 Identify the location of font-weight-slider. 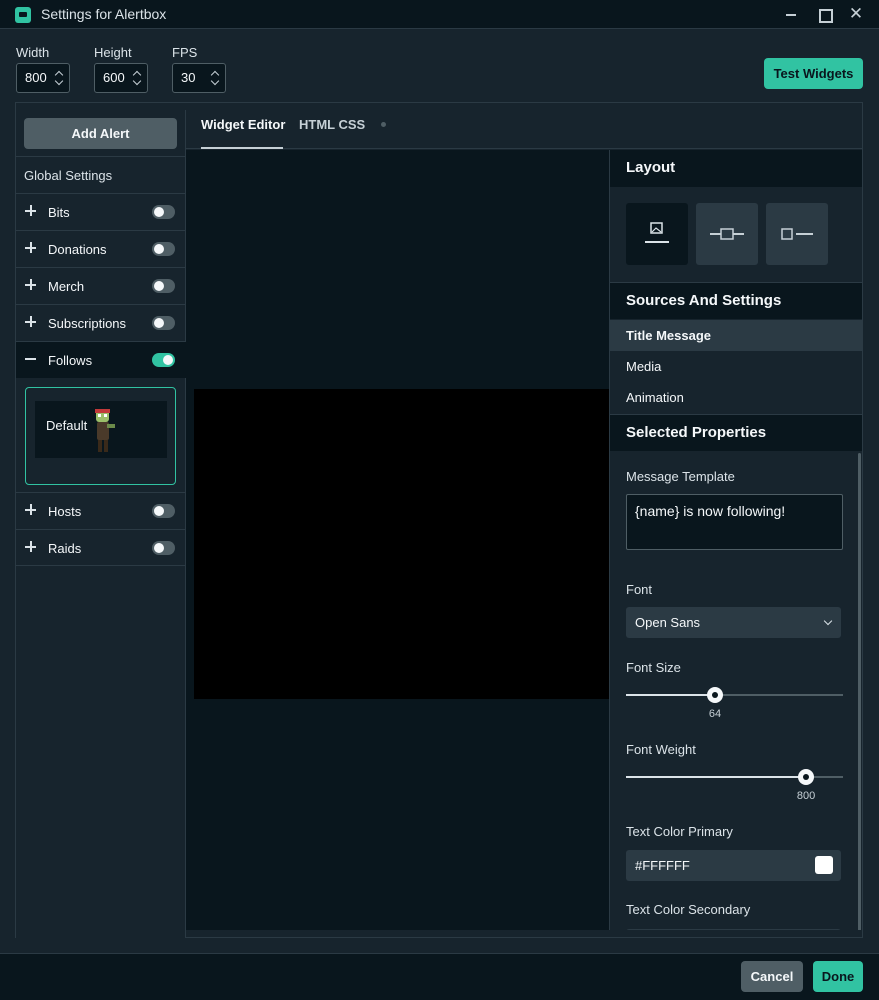
(734, 777).